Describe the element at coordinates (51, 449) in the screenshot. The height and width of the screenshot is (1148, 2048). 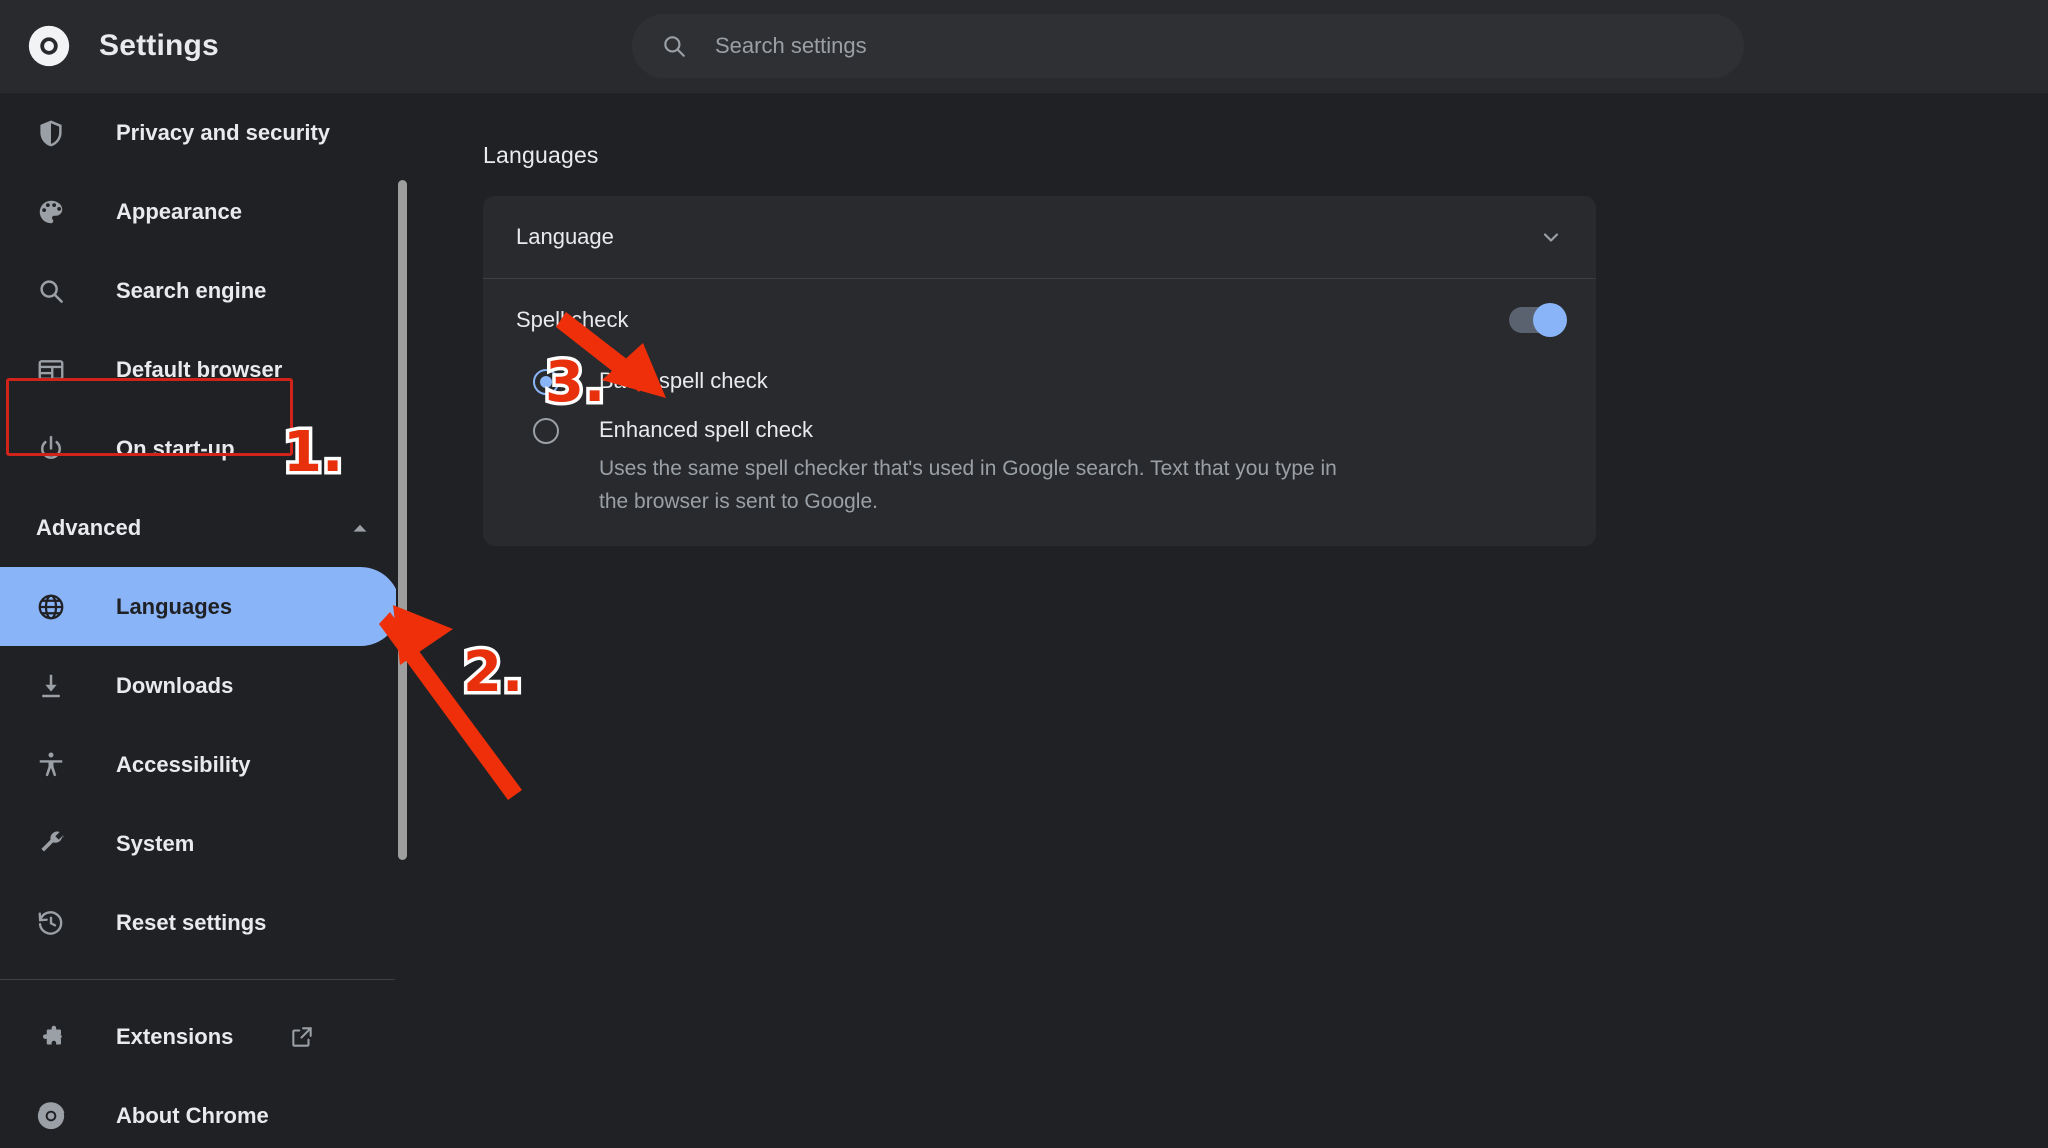
I see `power-icon` at that location.